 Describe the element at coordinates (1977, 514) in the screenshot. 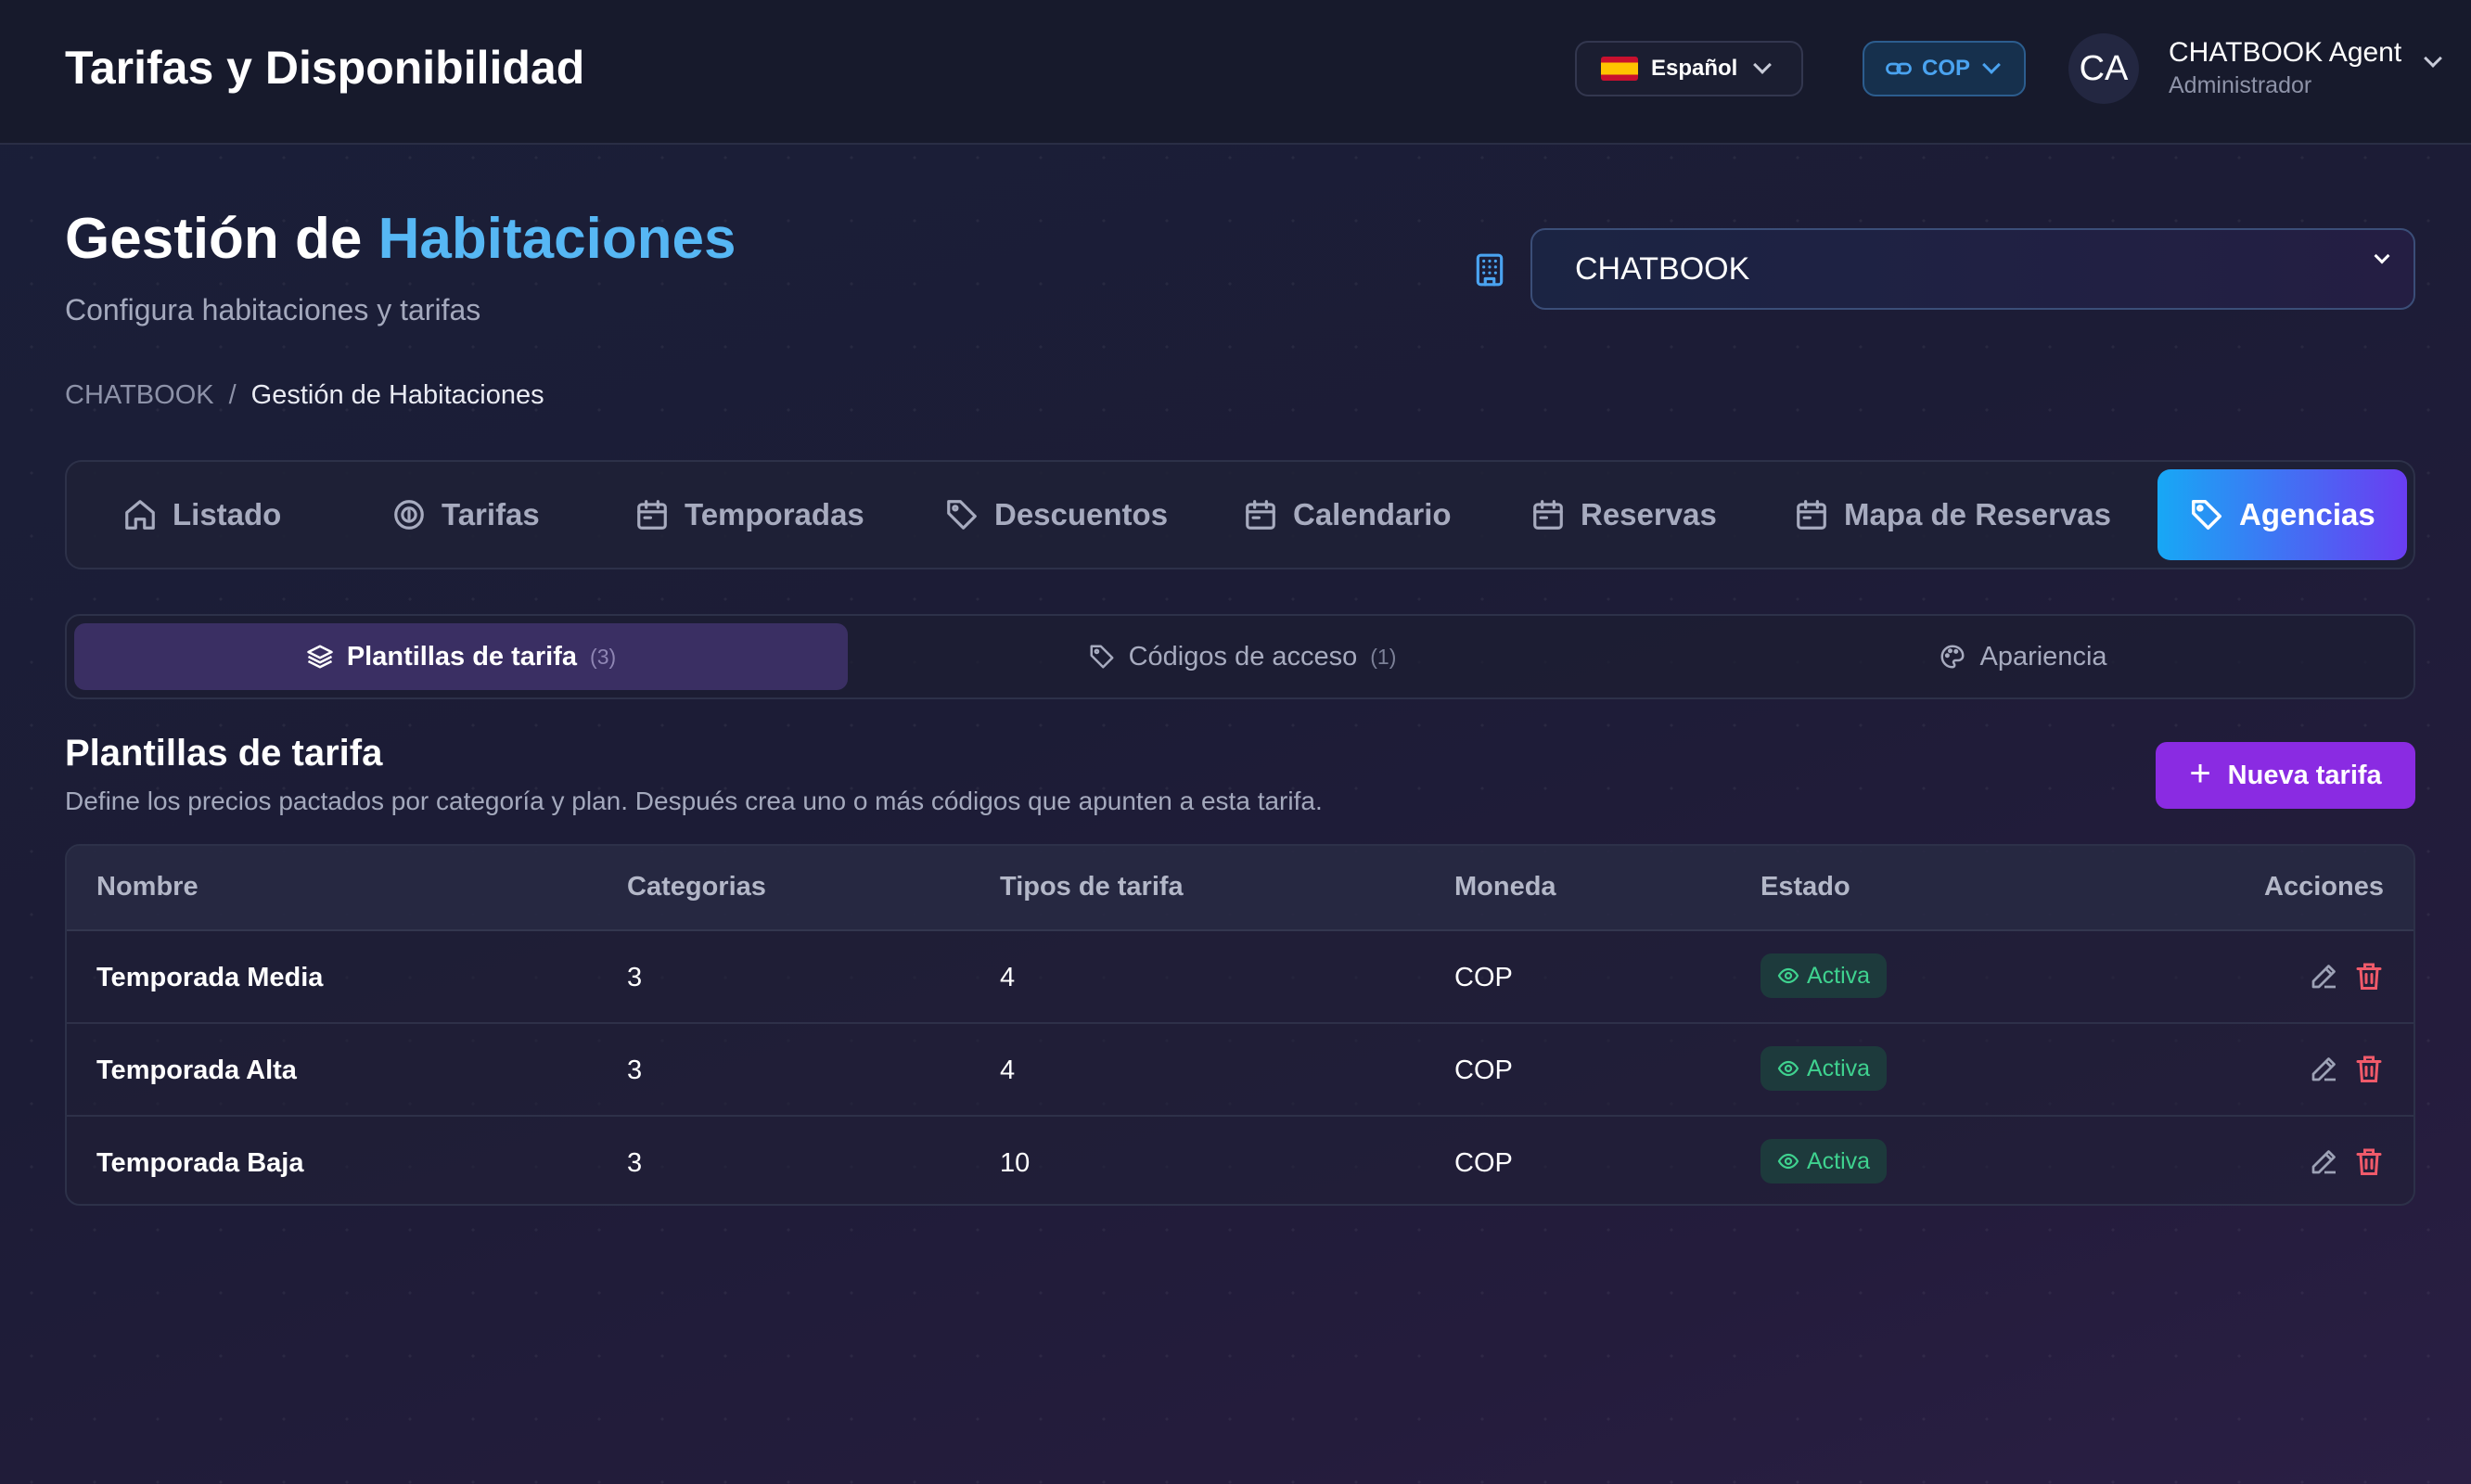

I see `tab-label: Mapa de Reservas` at that location.